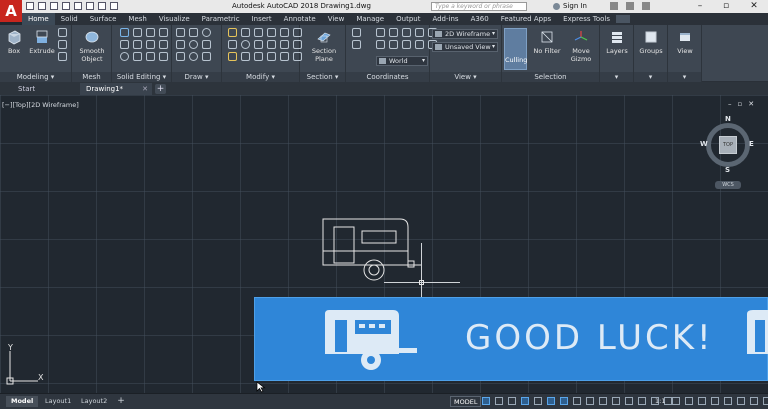  What do you see at coordinates (577, 401) in the screenshot?
I see `lineweight-icon` at bounding box center [577, 401].